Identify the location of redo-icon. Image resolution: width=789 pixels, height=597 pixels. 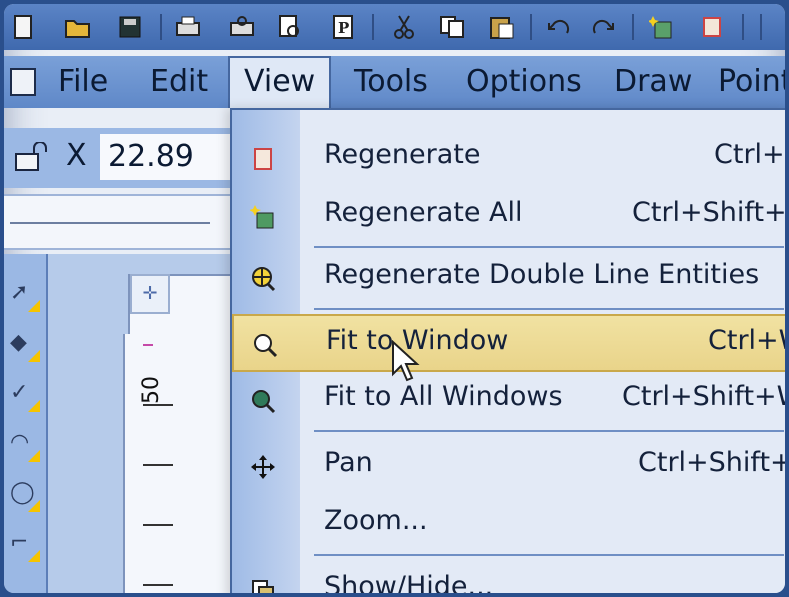
(604, 27).